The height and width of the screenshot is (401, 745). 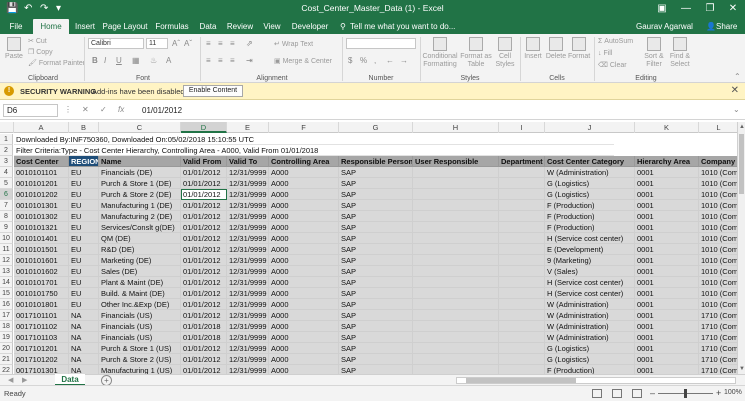 What do you see at coordinates (736, 109) in the screenshot?
I see `expand-formula-bar-icon: ⌄` at bounding box center [736, 109].